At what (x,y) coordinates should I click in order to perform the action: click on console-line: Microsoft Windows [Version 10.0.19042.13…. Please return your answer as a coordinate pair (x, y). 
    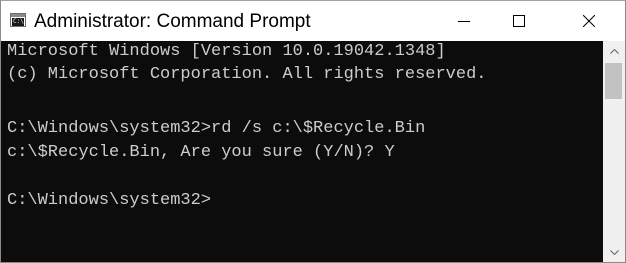
    Looking at the image, I should click on (226, 51).